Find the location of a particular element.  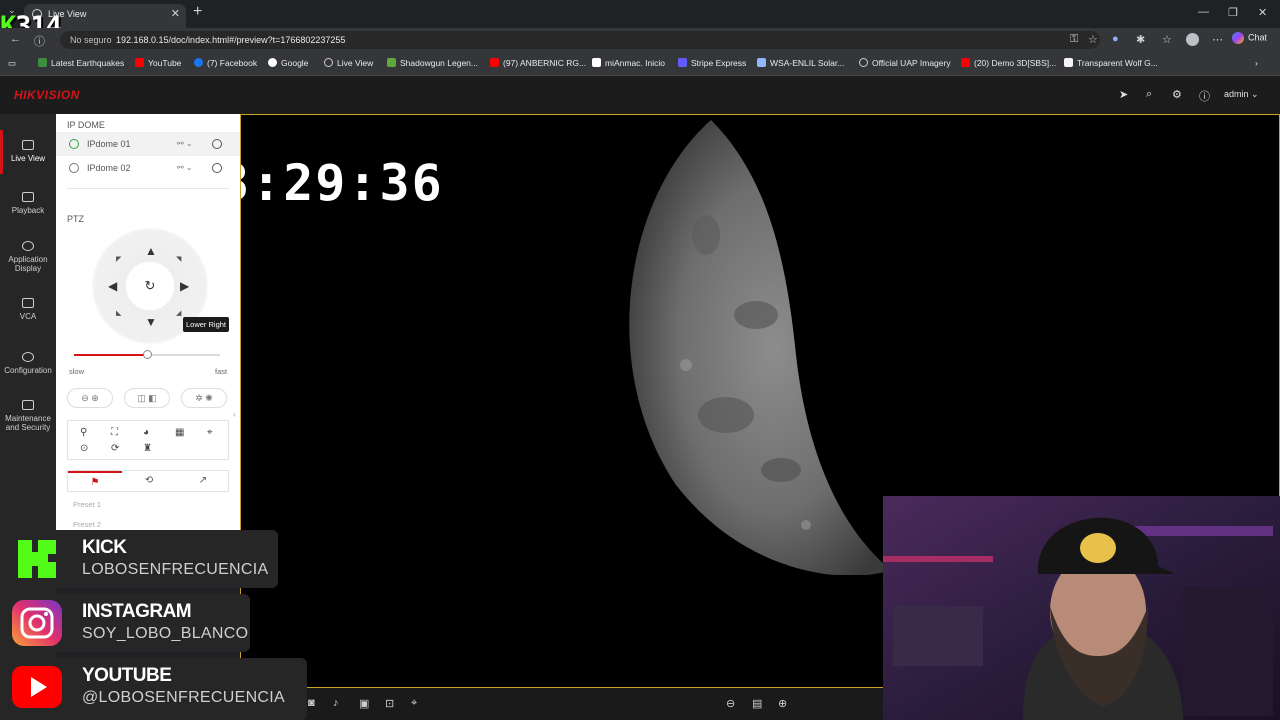

park-action-icon: ♜ is located at coordinates (147, 448).